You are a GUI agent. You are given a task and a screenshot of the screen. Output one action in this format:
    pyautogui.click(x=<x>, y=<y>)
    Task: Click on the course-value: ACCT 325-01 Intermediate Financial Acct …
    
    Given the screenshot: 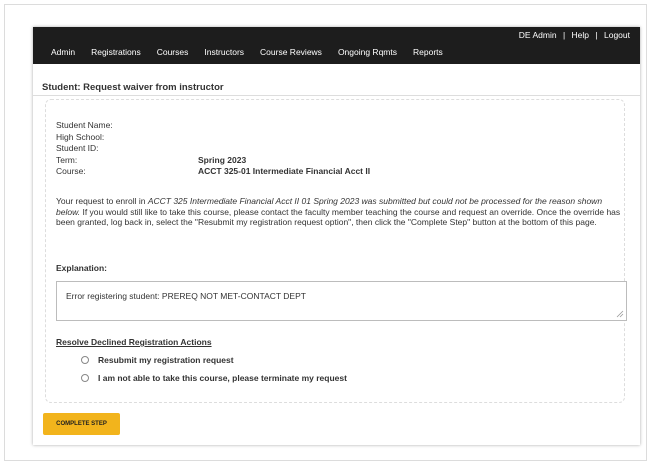 What is the action you would take?
    pyautogui.click(x=284, y=171)
    